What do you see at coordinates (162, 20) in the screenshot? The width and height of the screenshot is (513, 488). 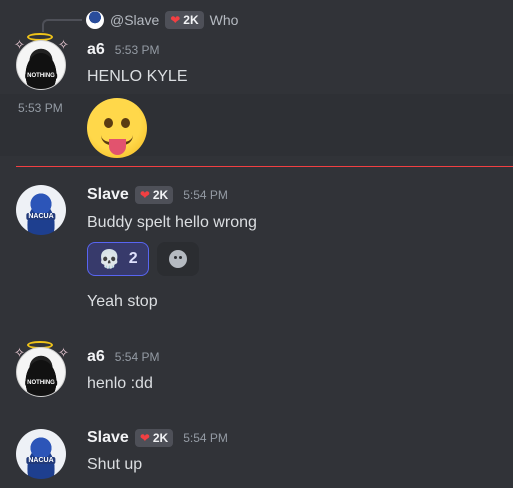 I see `reply-preview: @Slave ❤ 2K Who` at bounding box center [162, 20].